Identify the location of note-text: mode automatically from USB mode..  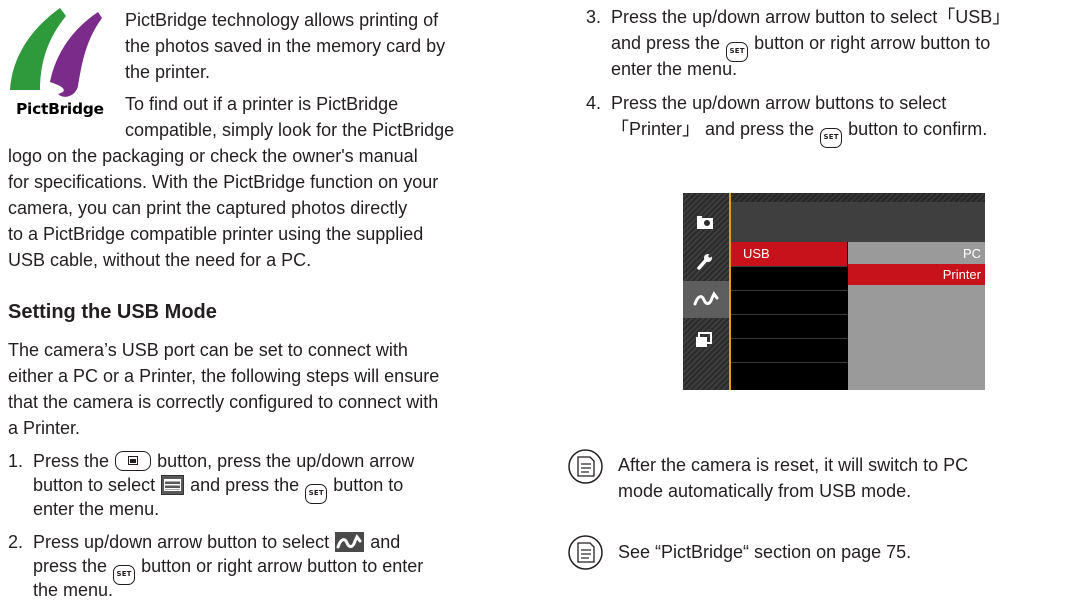
(765, 491).